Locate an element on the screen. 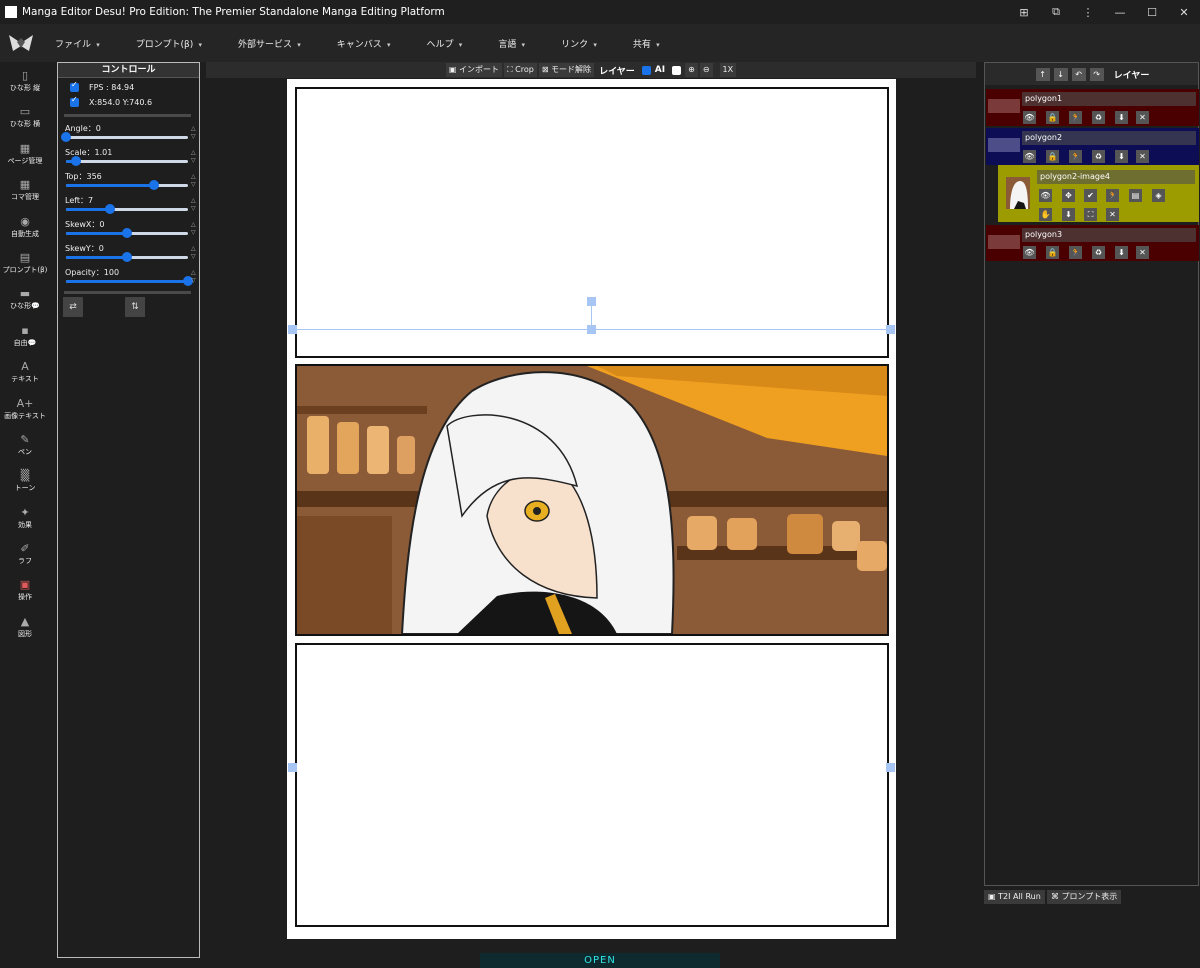 The image size is (1200, 968). selection-handle-top is located at coordinates (591, 329).